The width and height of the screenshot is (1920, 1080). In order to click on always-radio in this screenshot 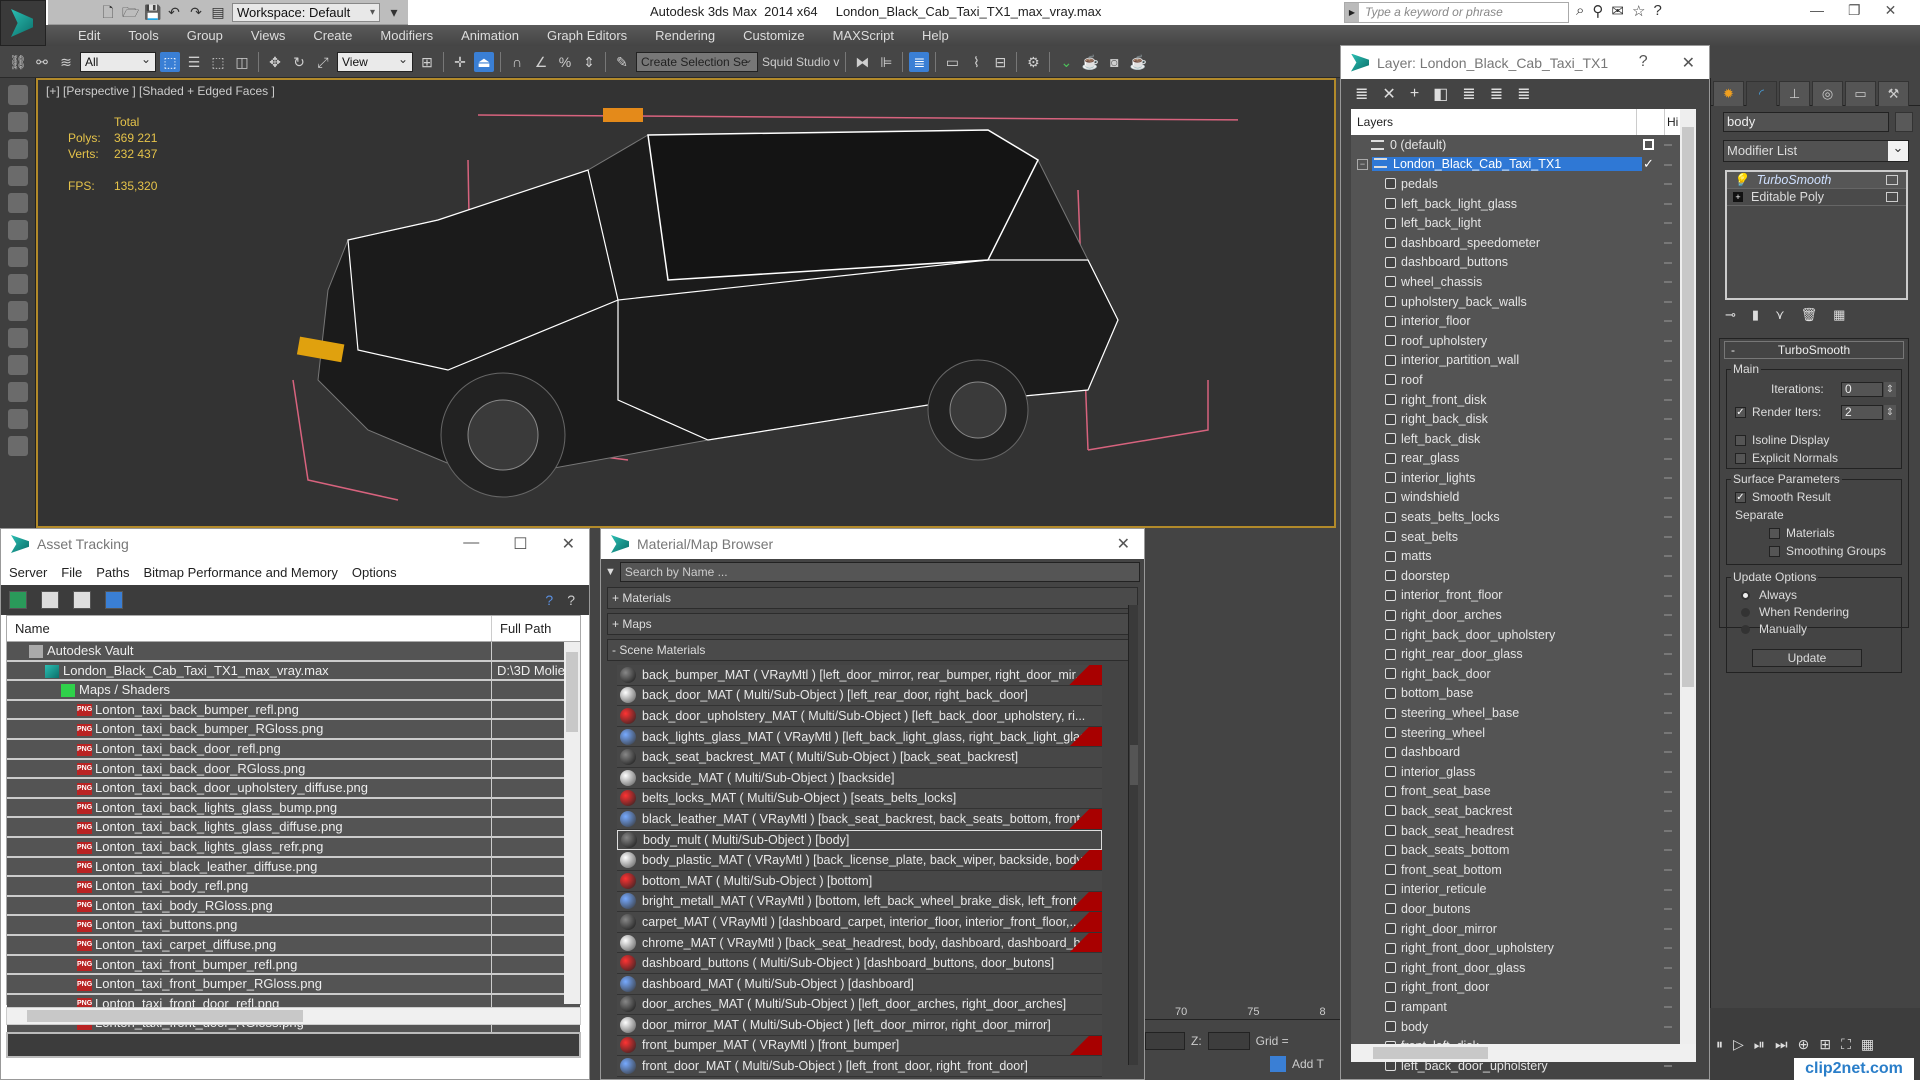, I will do `click(1745, 596)`.